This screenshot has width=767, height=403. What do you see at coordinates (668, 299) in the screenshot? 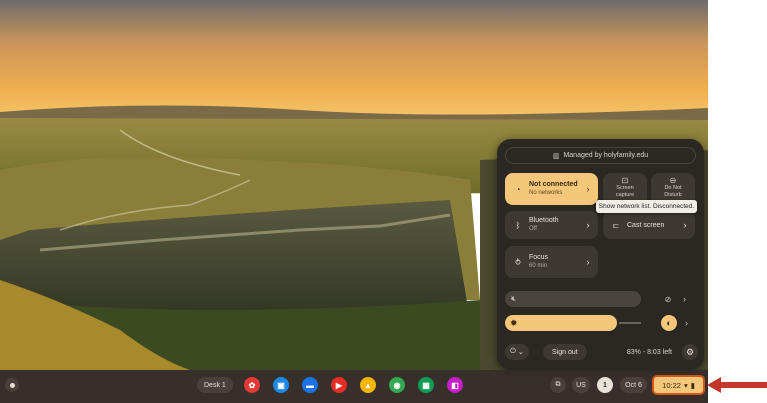
I see `camera-off-icon: ⊘` at bounding box center [668, 299].